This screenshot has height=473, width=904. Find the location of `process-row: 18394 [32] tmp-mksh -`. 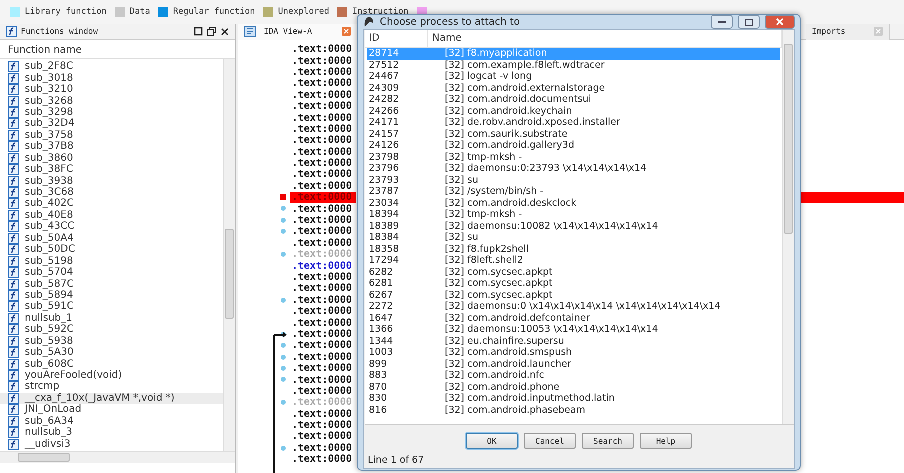

process-row: 18394 [32] tmp-mksh - is located at coordinates (573, 214).